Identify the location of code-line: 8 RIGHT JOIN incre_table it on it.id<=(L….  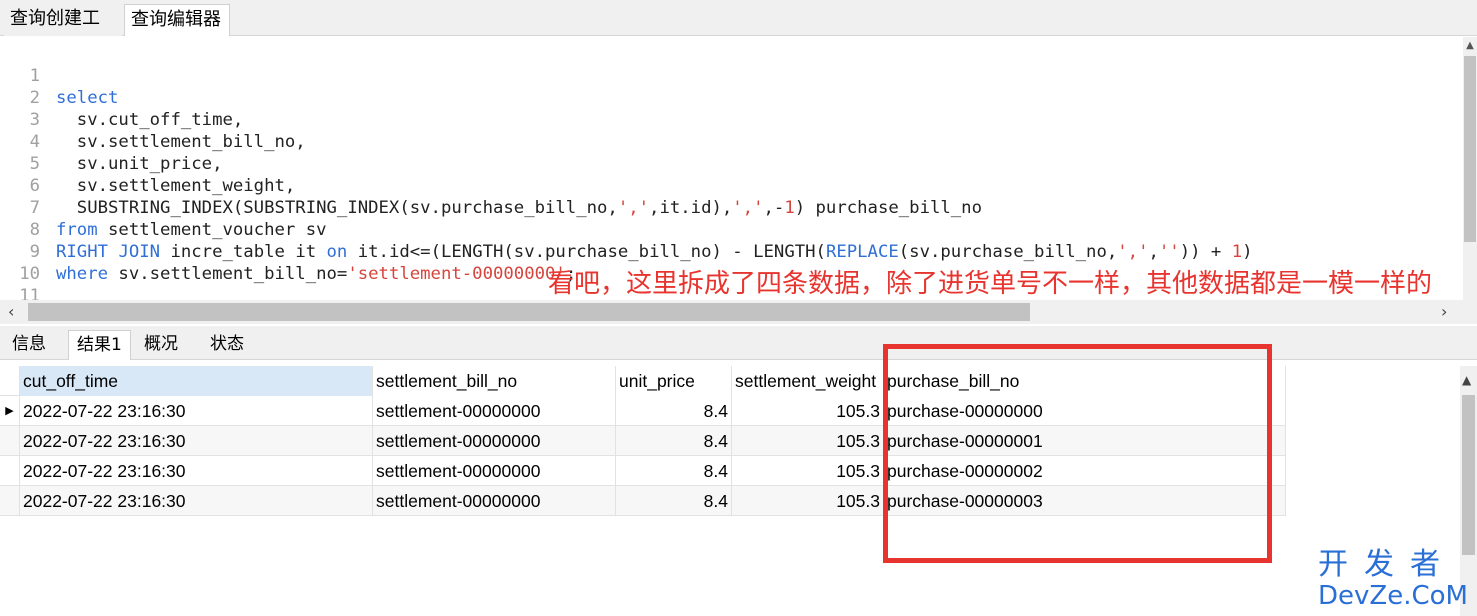
(626, 229).